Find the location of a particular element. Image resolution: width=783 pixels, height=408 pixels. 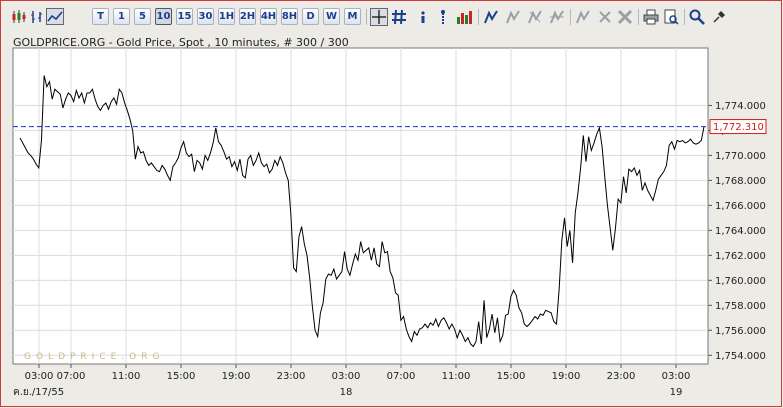

y-tick-label: 1,768.000 is located at coordinates (740, 181).